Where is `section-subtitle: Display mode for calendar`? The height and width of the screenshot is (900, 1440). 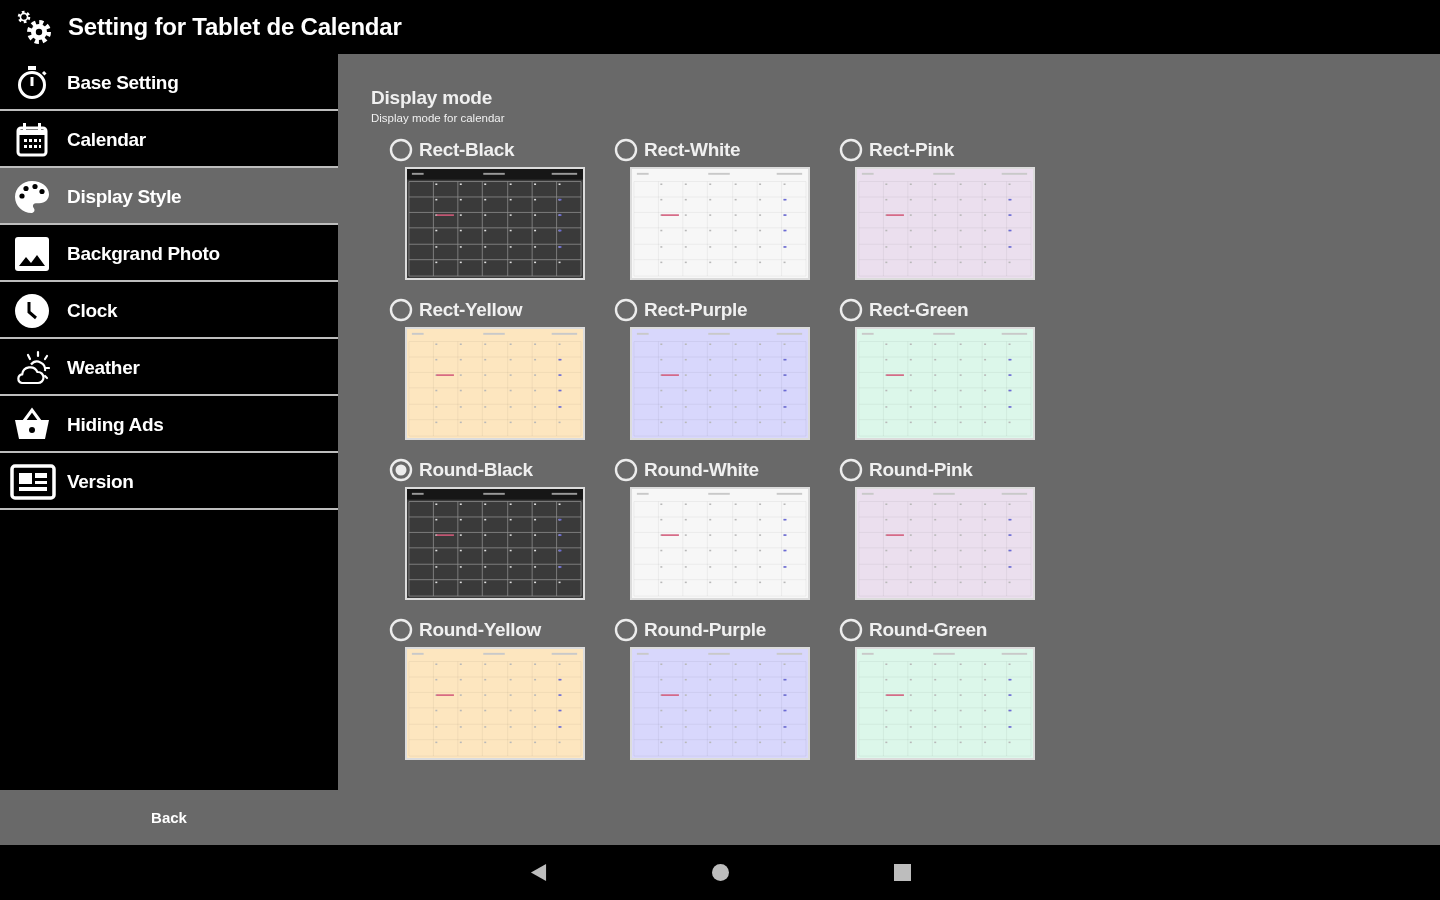
section-subtitle: Display mode for calendar is located at coordinates (438, 118).